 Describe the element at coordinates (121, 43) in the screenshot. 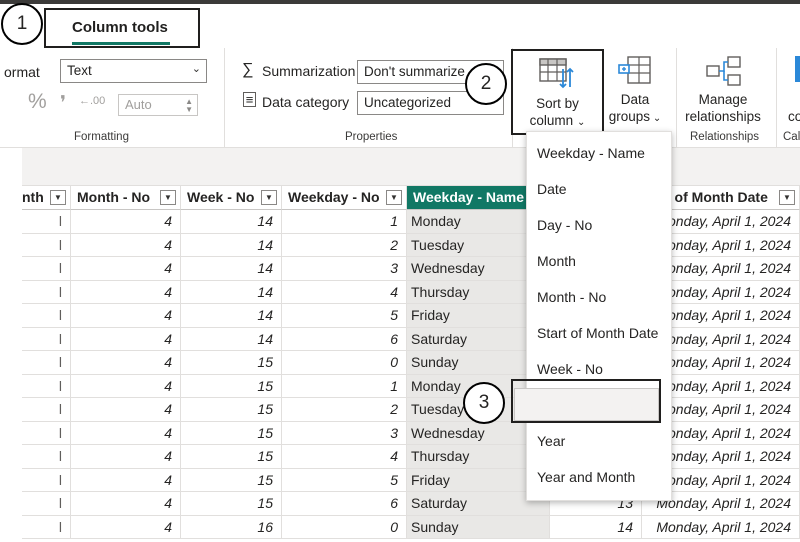

I see `active-tab-indicator` at that location.